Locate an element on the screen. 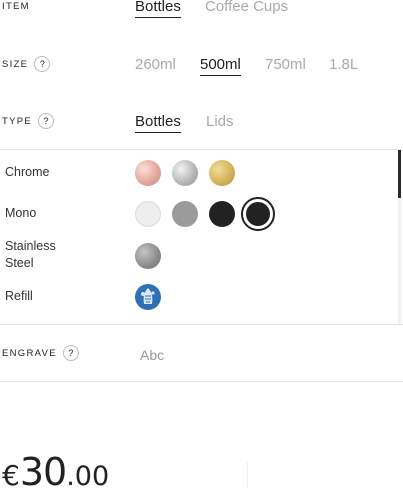 This screenshot has height=494, width=403. swatch-mono-black-selected is located at coordinates (258, 214).